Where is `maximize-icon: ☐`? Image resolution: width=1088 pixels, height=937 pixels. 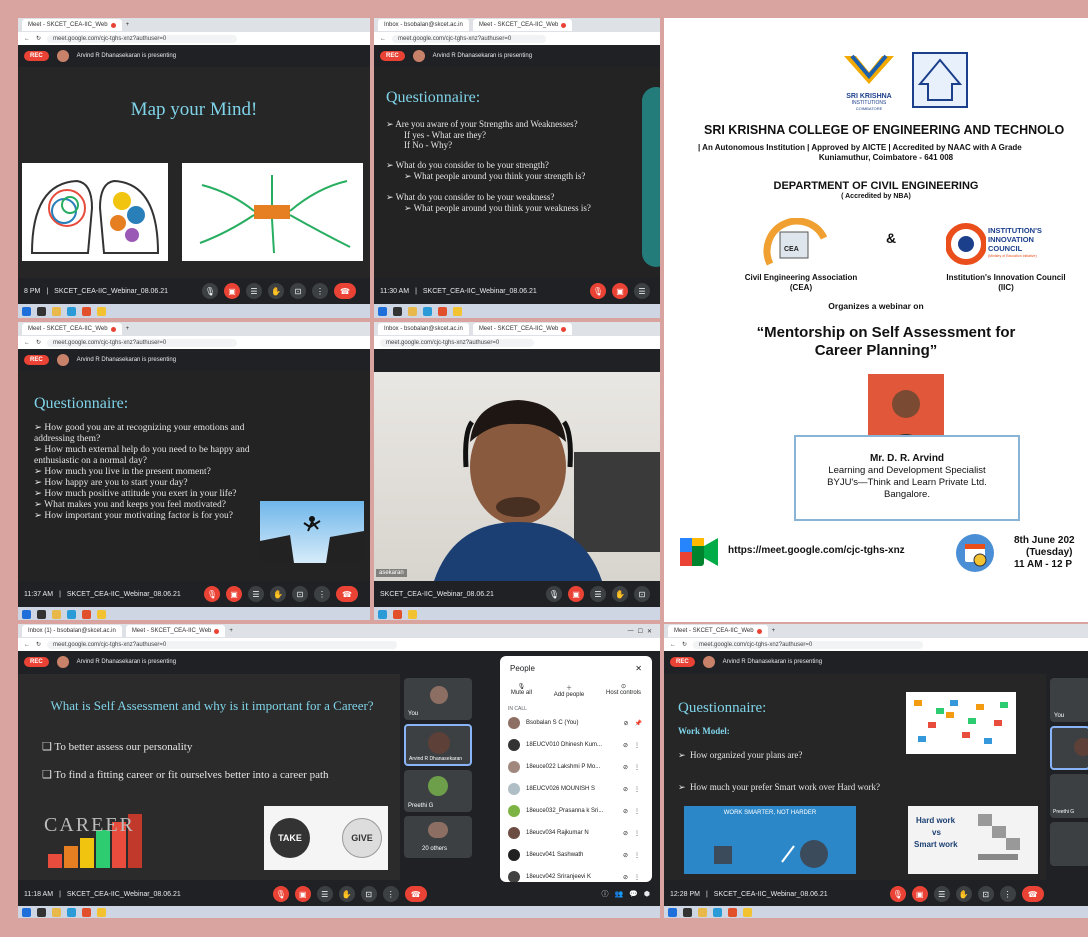 maximize-icon: ☐ is located at coordinates (640, 631).